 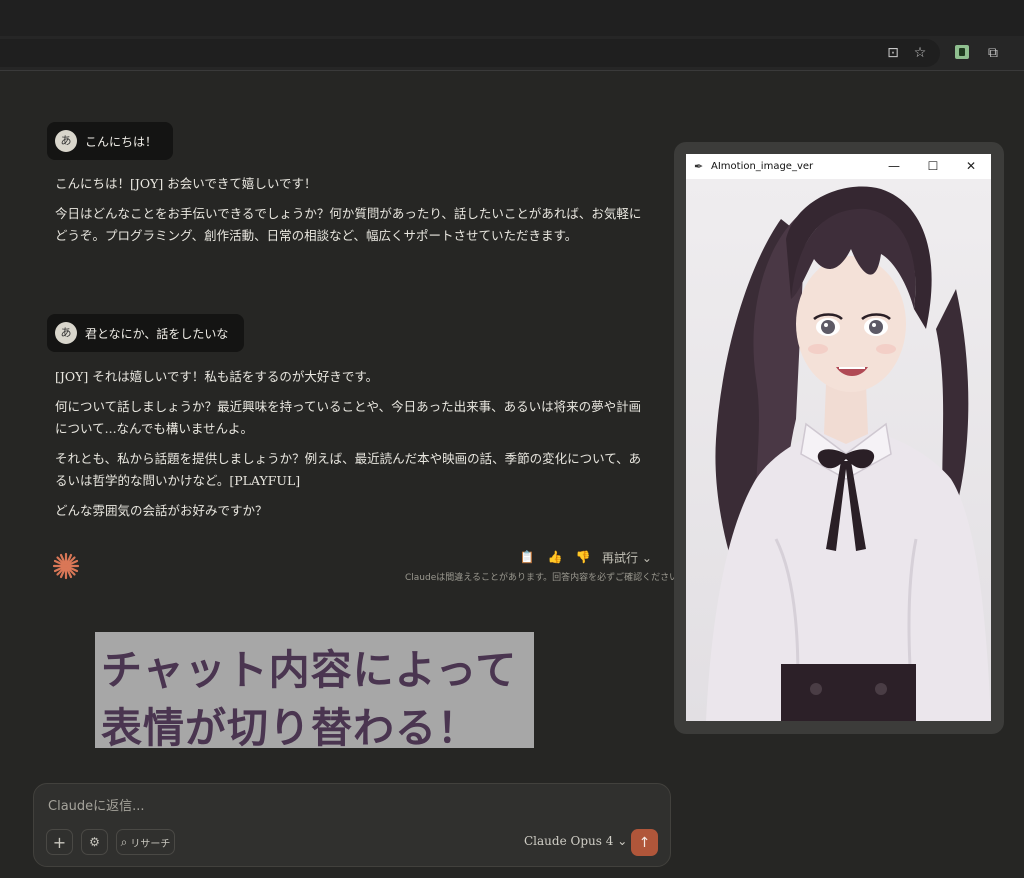 I want to click on plus-icon: +, so click(x=59, y=842).